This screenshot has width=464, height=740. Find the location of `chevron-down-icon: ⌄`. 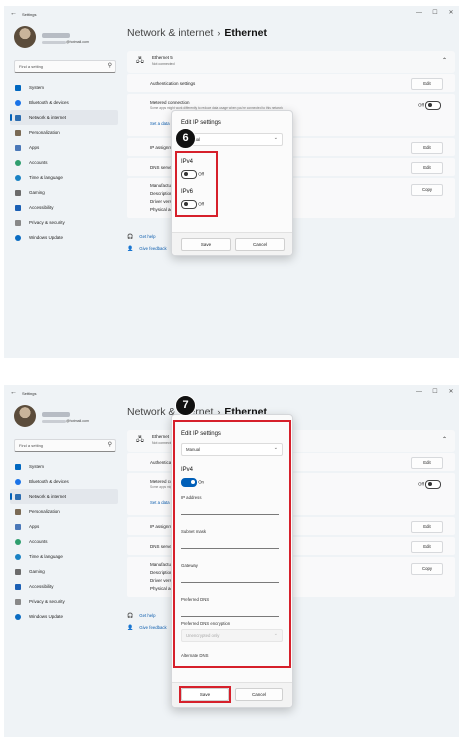

chevron-down-icon: ⌄ is located at coordinates (275, 138).